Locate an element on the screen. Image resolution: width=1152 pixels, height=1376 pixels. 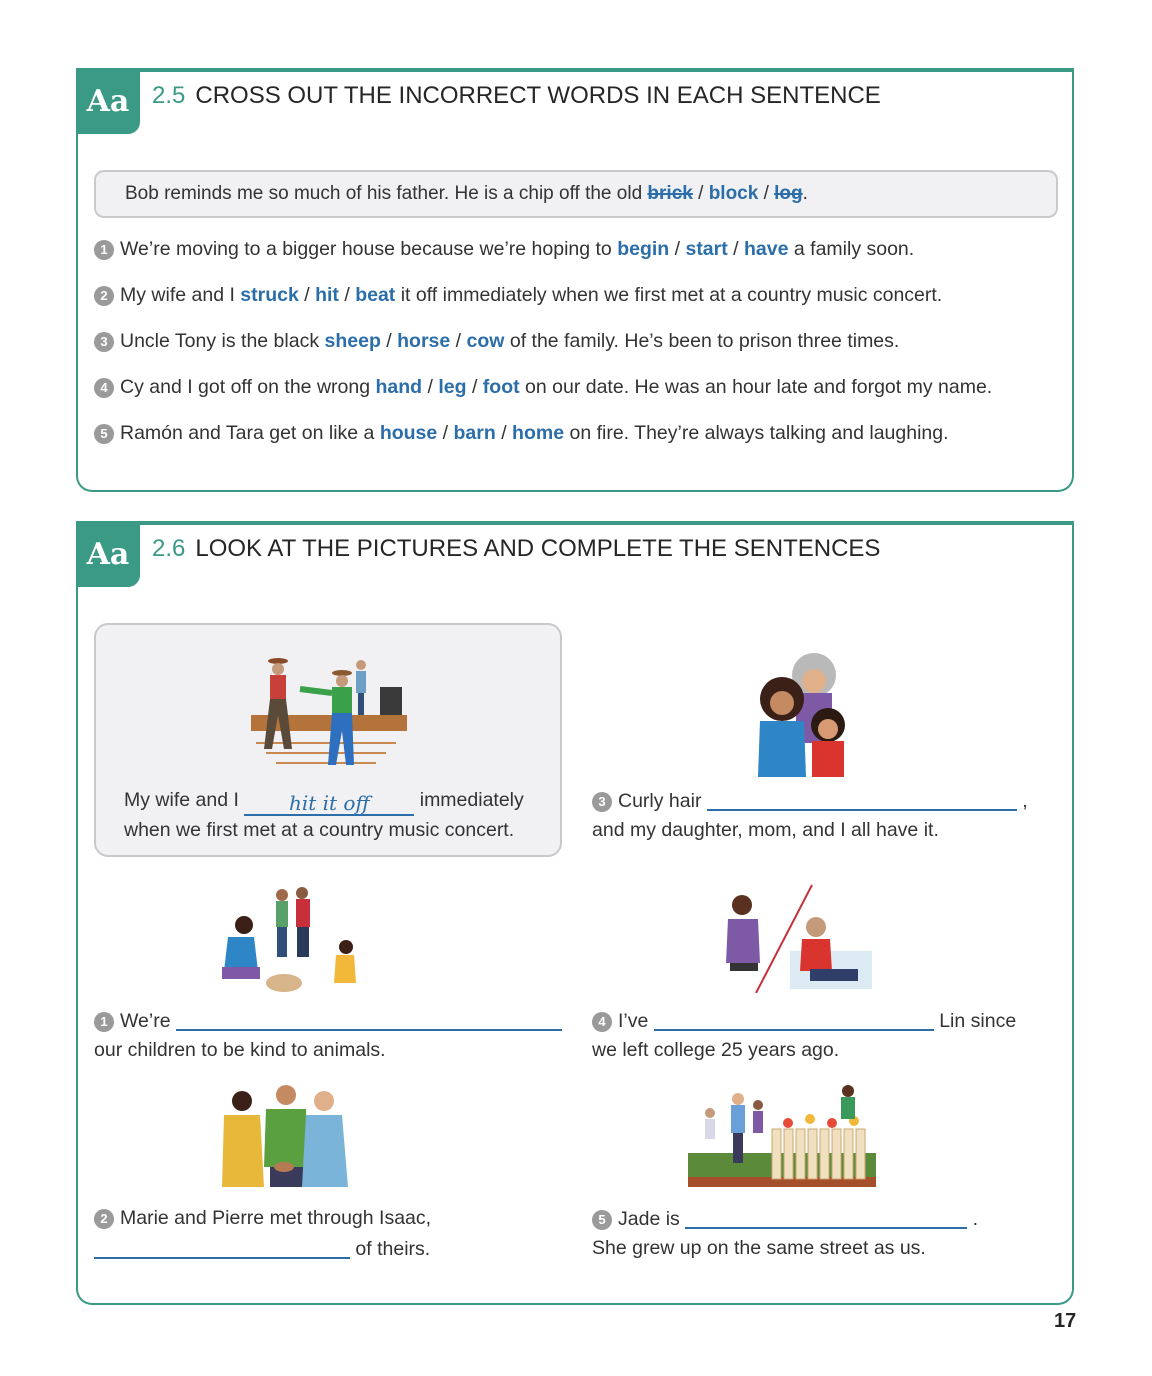
word-option: horse is located at coordinates (423, 341).